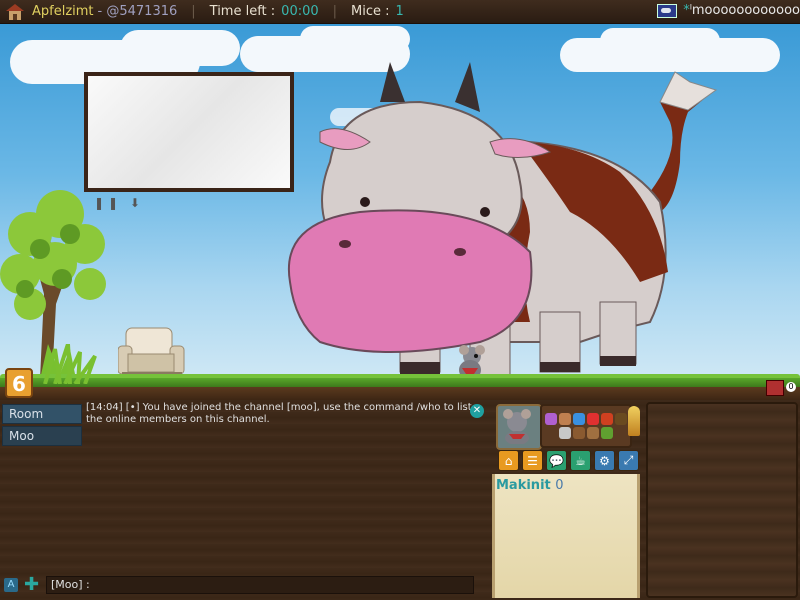  Describe the element at coordinates (508, 460) in the screenshot. I see `home-icon: ⌂` at that location.